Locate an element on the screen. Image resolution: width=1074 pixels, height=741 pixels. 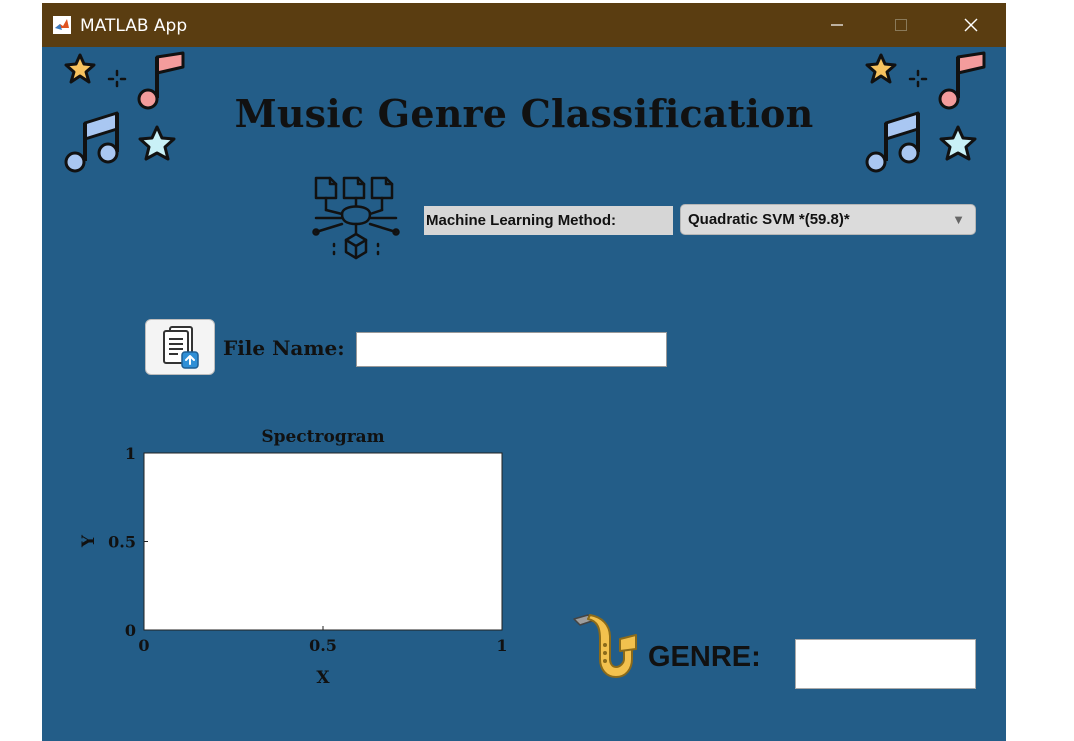
page-title: Music Genre Classification is located at coordinates (524, 113).